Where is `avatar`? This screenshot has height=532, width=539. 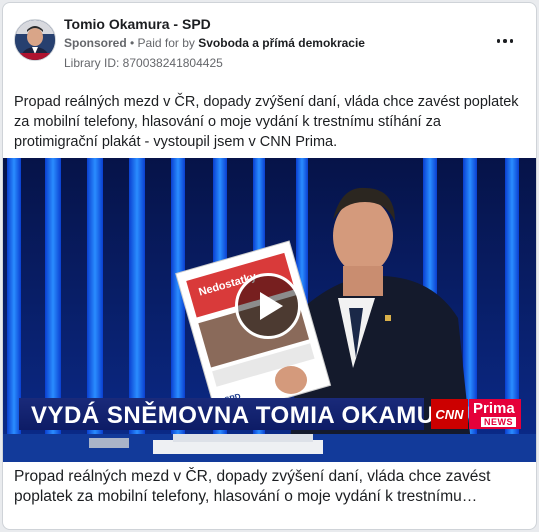 avatar is located at coordinates (35, 40).